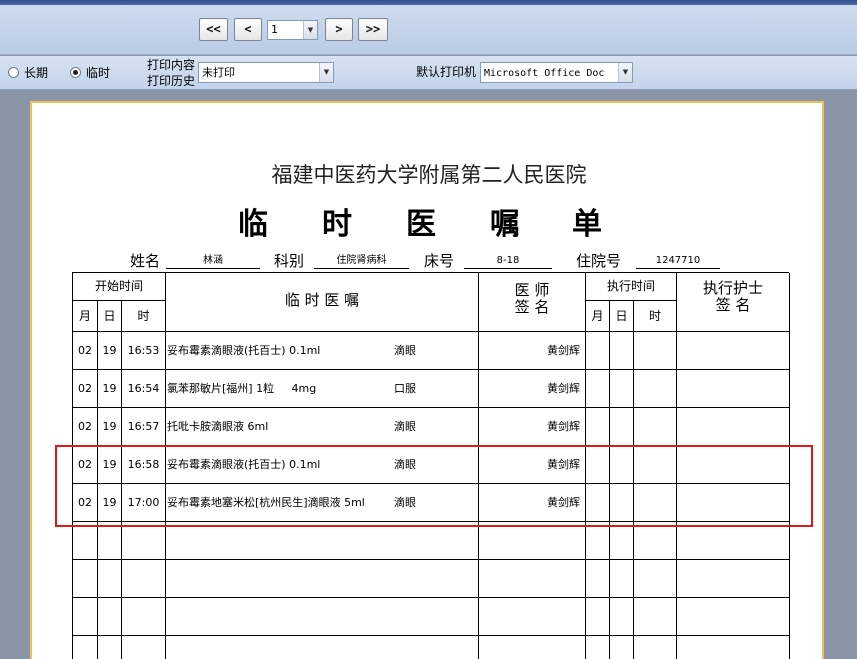 This screenshot has width=857, height=659. Describe the element at coordinates (292, 30) in the screenshot. I see `page-number-select: 1 ▼` at that location.